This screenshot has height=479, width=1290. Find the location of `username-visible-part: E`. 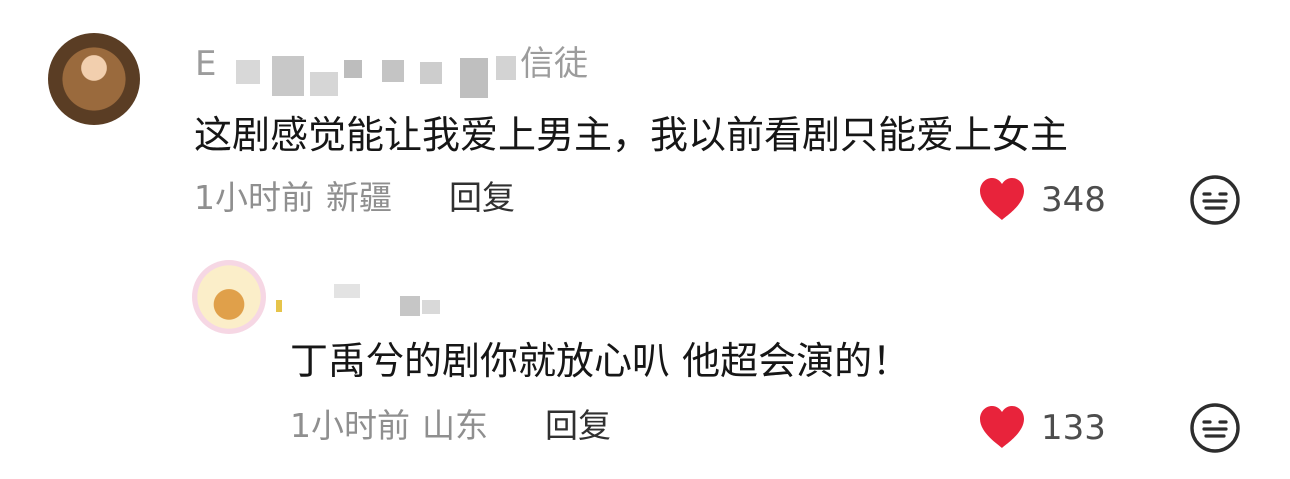

username-visible-part: E is located at coordinates (206, 64).